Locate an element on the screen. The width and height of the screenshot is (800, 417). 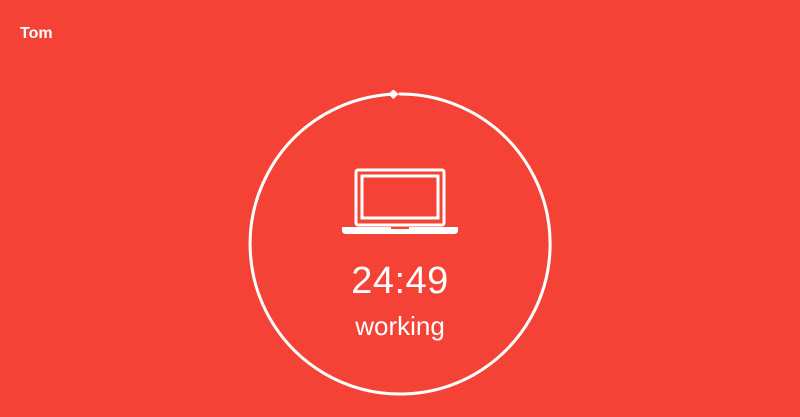
status-label: working is located at coordinates (400, 326).